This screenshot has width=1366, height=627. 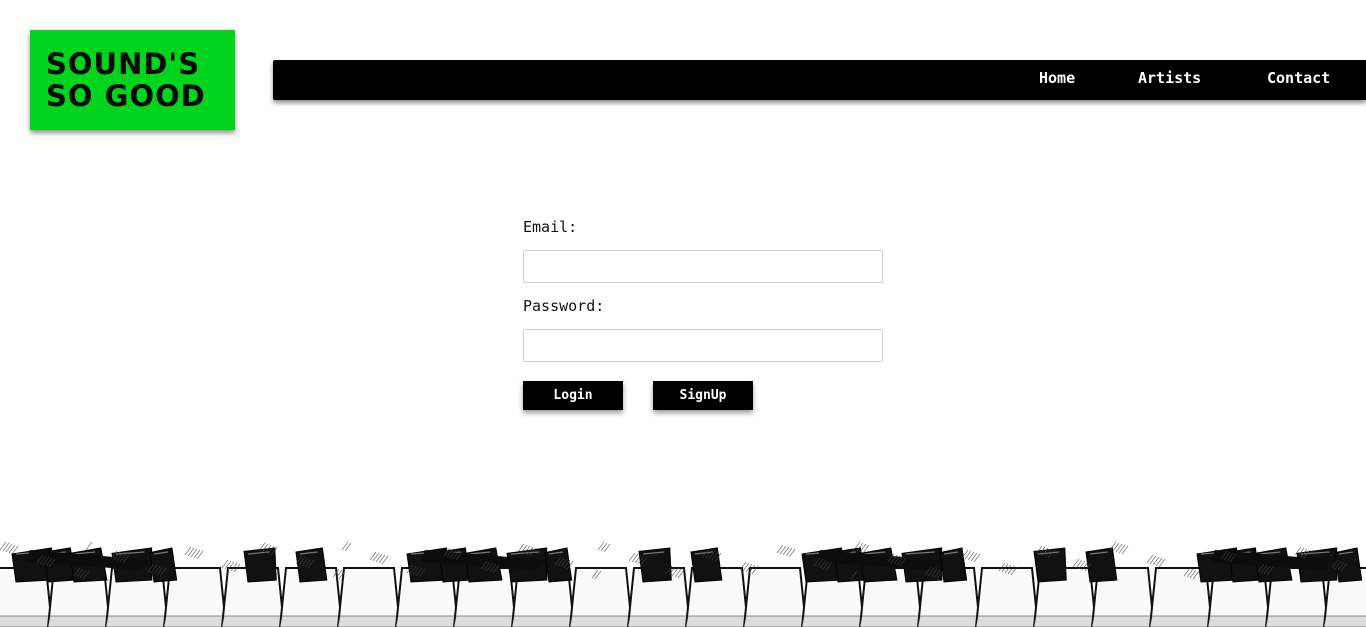 What do you see at coordinates (564, 306) in the screenshot?
I see `password-label: Password:` at bounding box center [564, 306].